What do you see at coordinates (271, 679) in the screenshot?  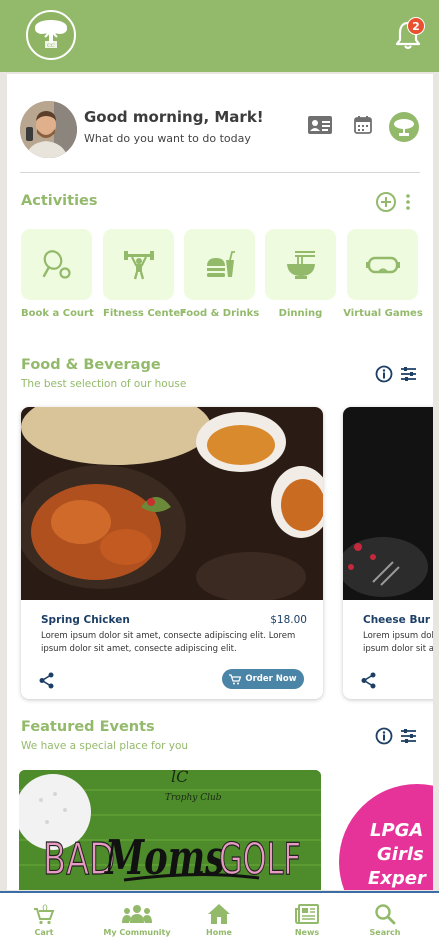 I see `order-now-label: Order Now` at bounding box center [271, 679].